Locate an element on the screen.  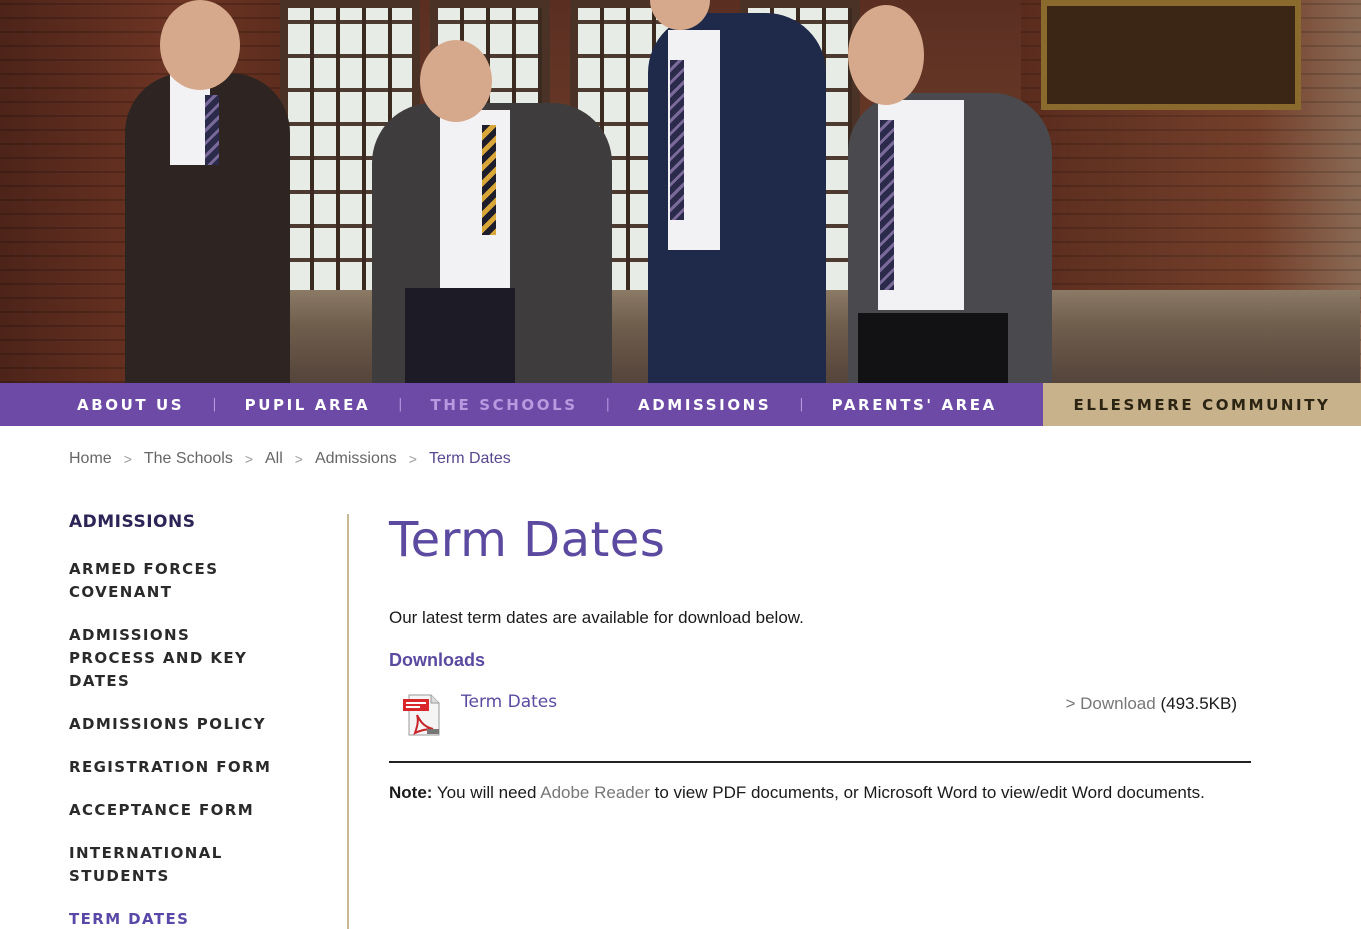
page-title: Term Dates is located at coordinates (527, 540).